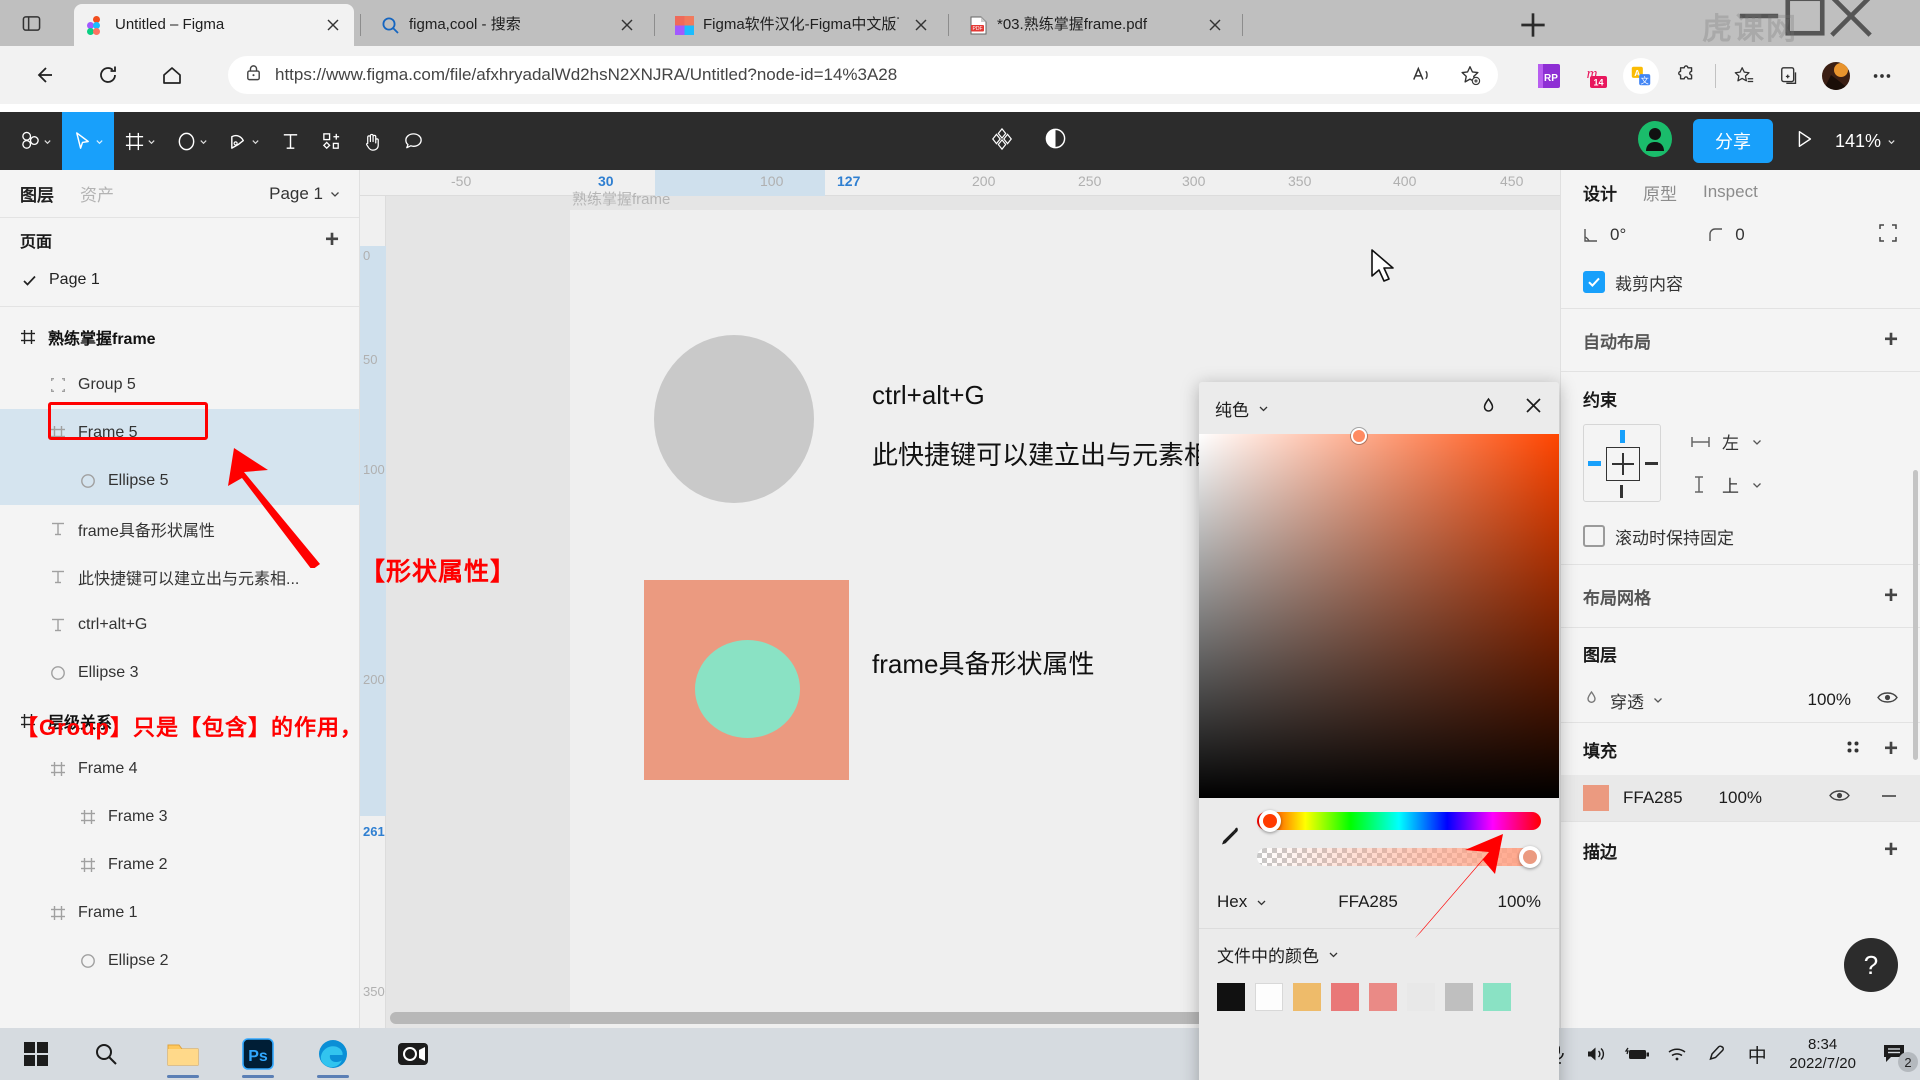 This screenshot has height=1080, width=1920. I want to click on add-page-button: +, so click(332, 240).